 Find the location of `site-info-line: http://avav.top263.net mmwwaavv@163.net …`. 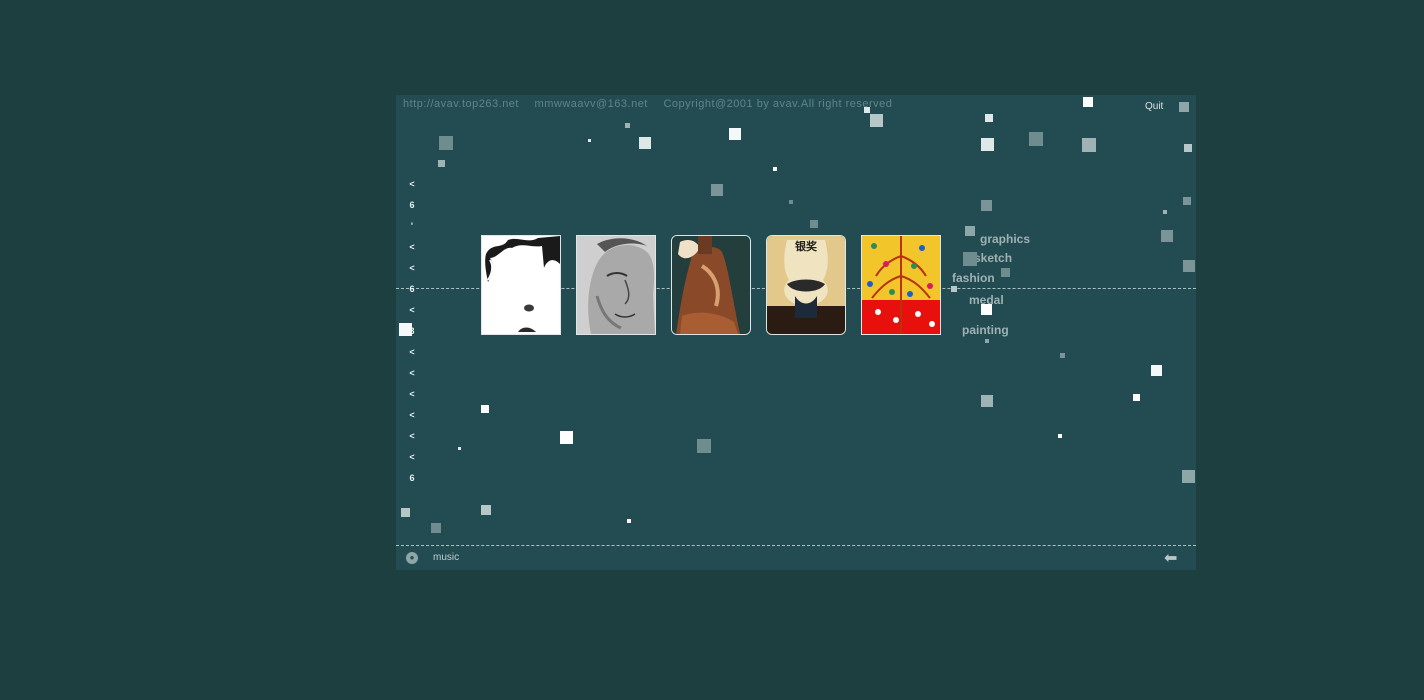

site-info-line: http://avav.top263.net mmwwaavv@163.net … is located at coordinates (653, 104).